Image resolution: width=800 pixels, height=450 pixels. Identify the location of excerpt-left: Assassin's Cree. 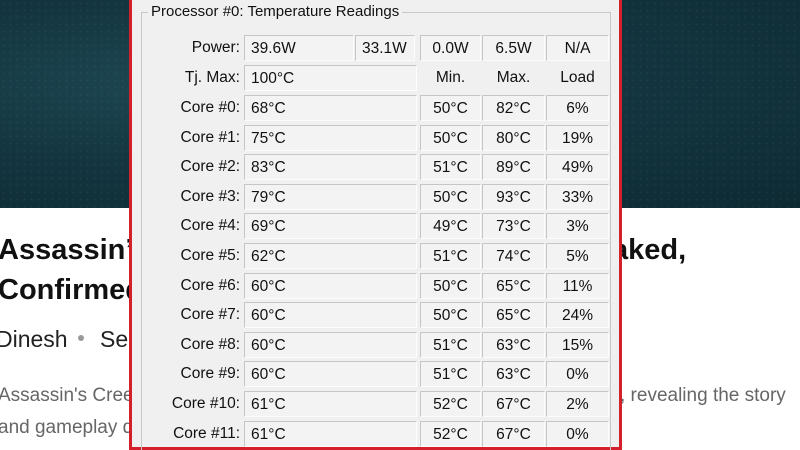
(67, 395).